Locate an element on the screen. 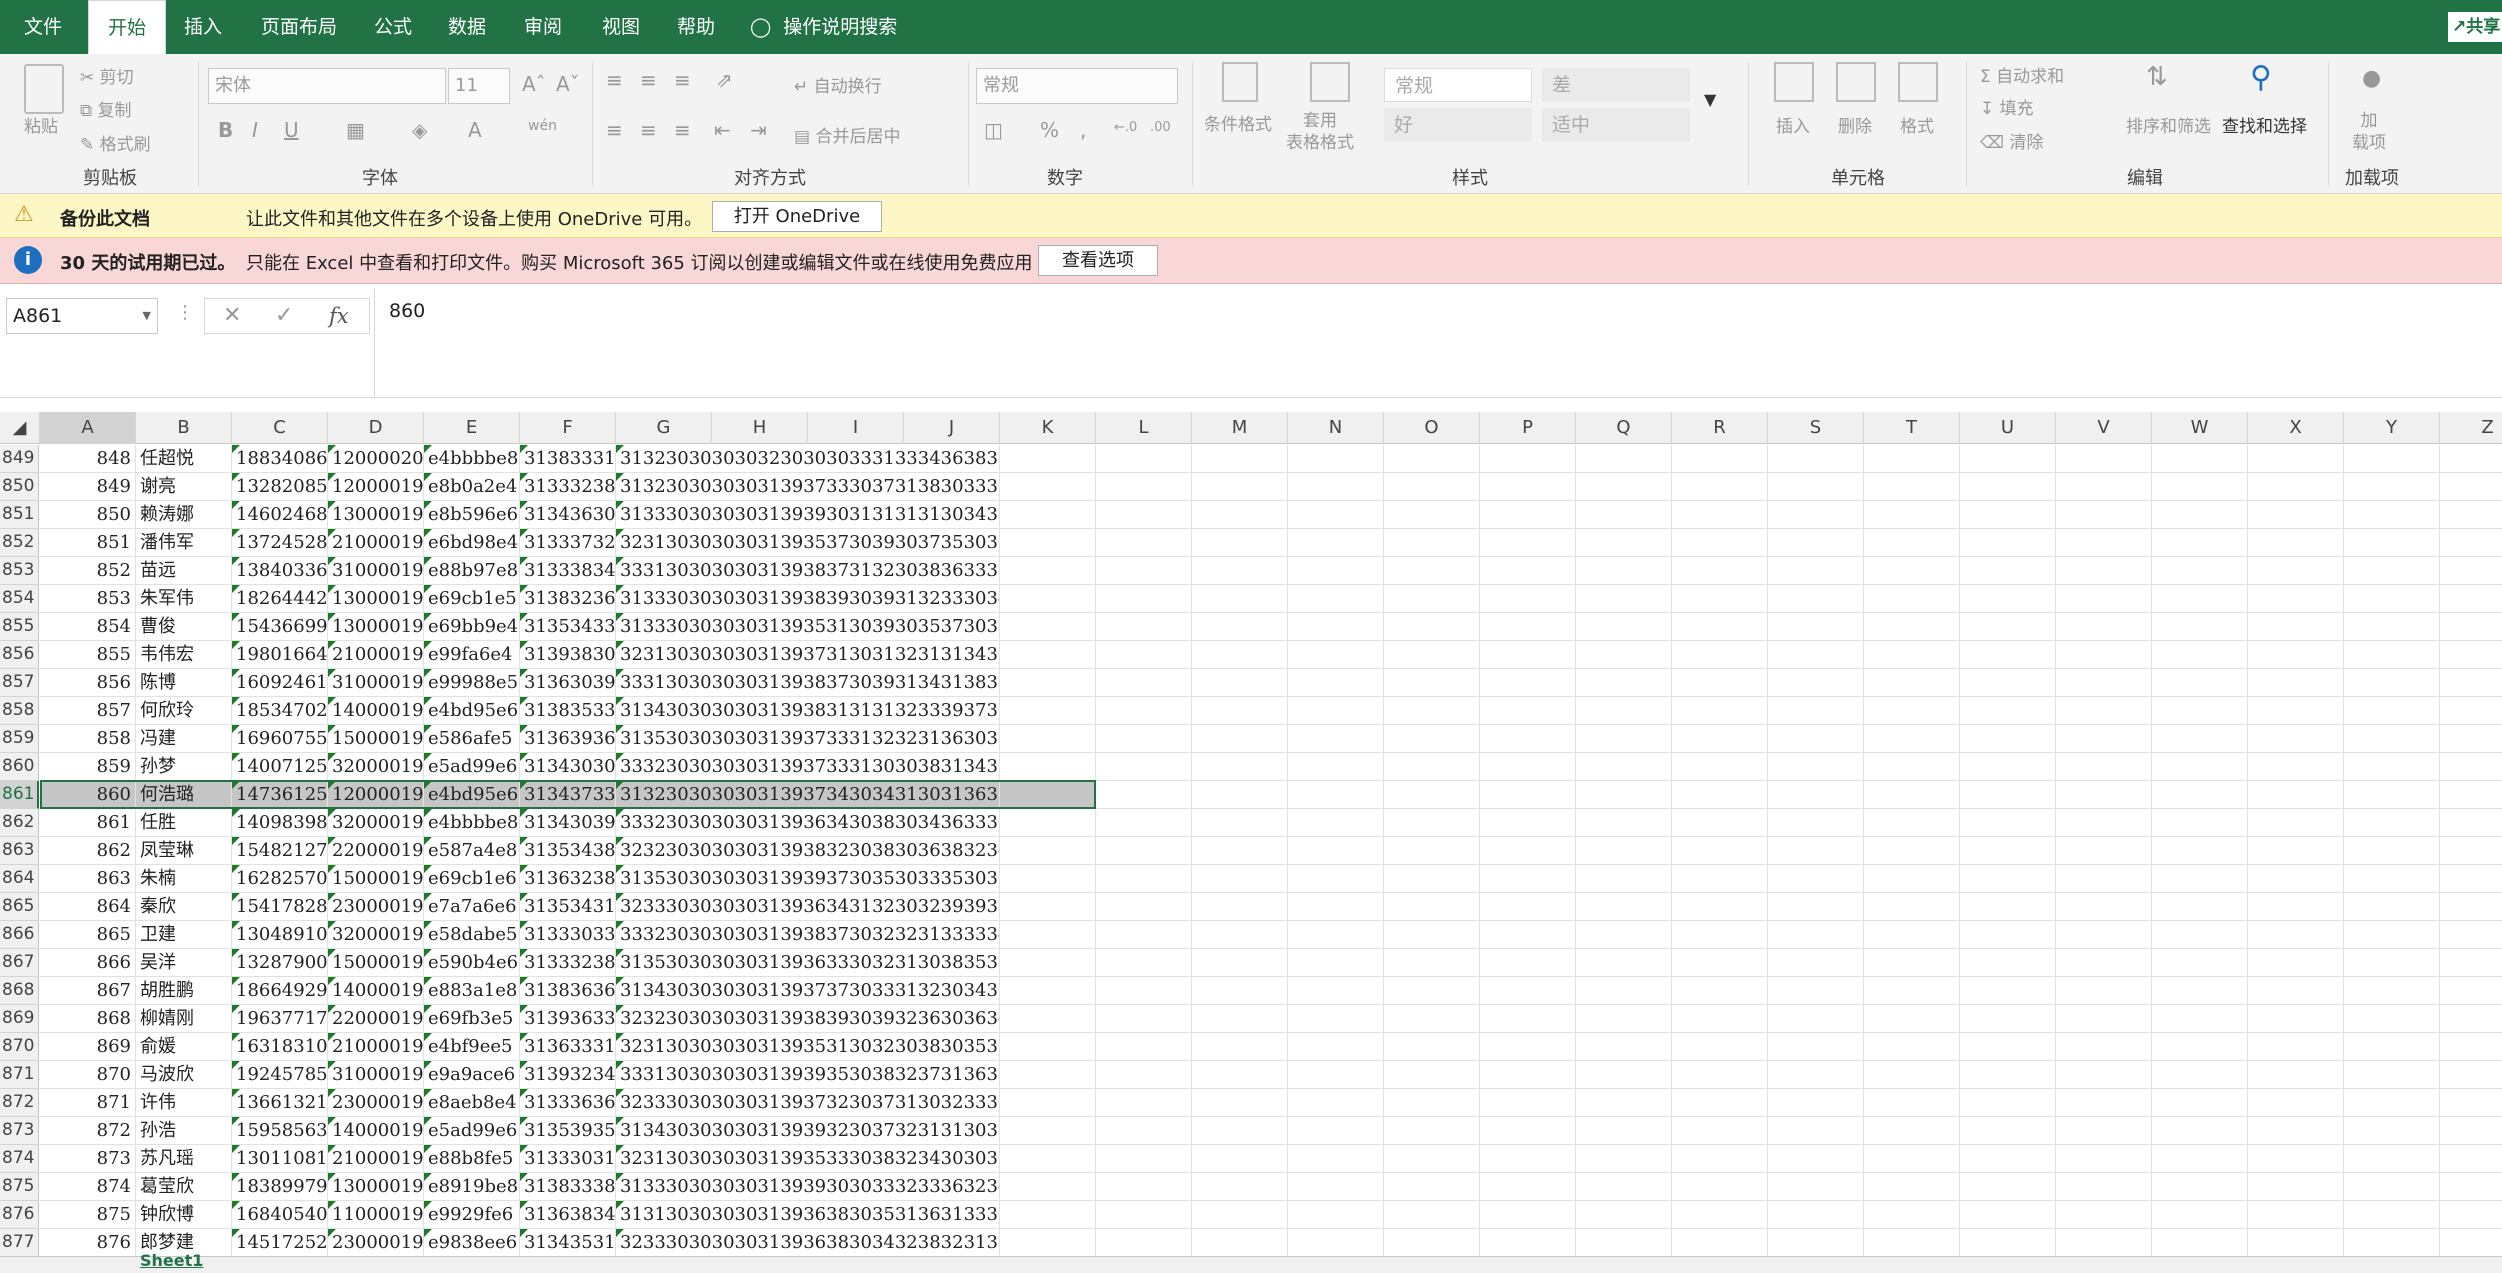  tab-formulas: 公式 is located at coordinates (393, 27).